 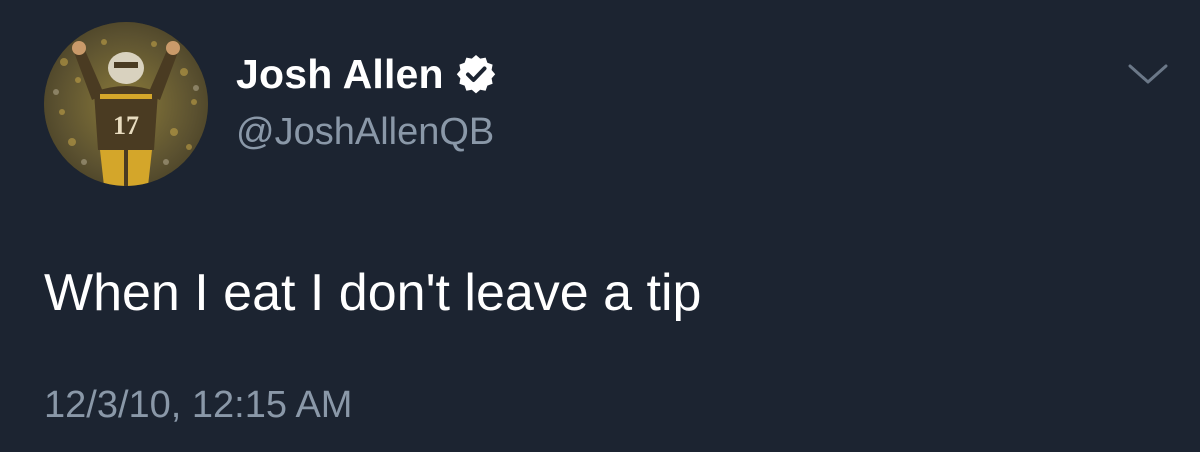 I want to click on avatar: 17, so click(x=126, y=104).